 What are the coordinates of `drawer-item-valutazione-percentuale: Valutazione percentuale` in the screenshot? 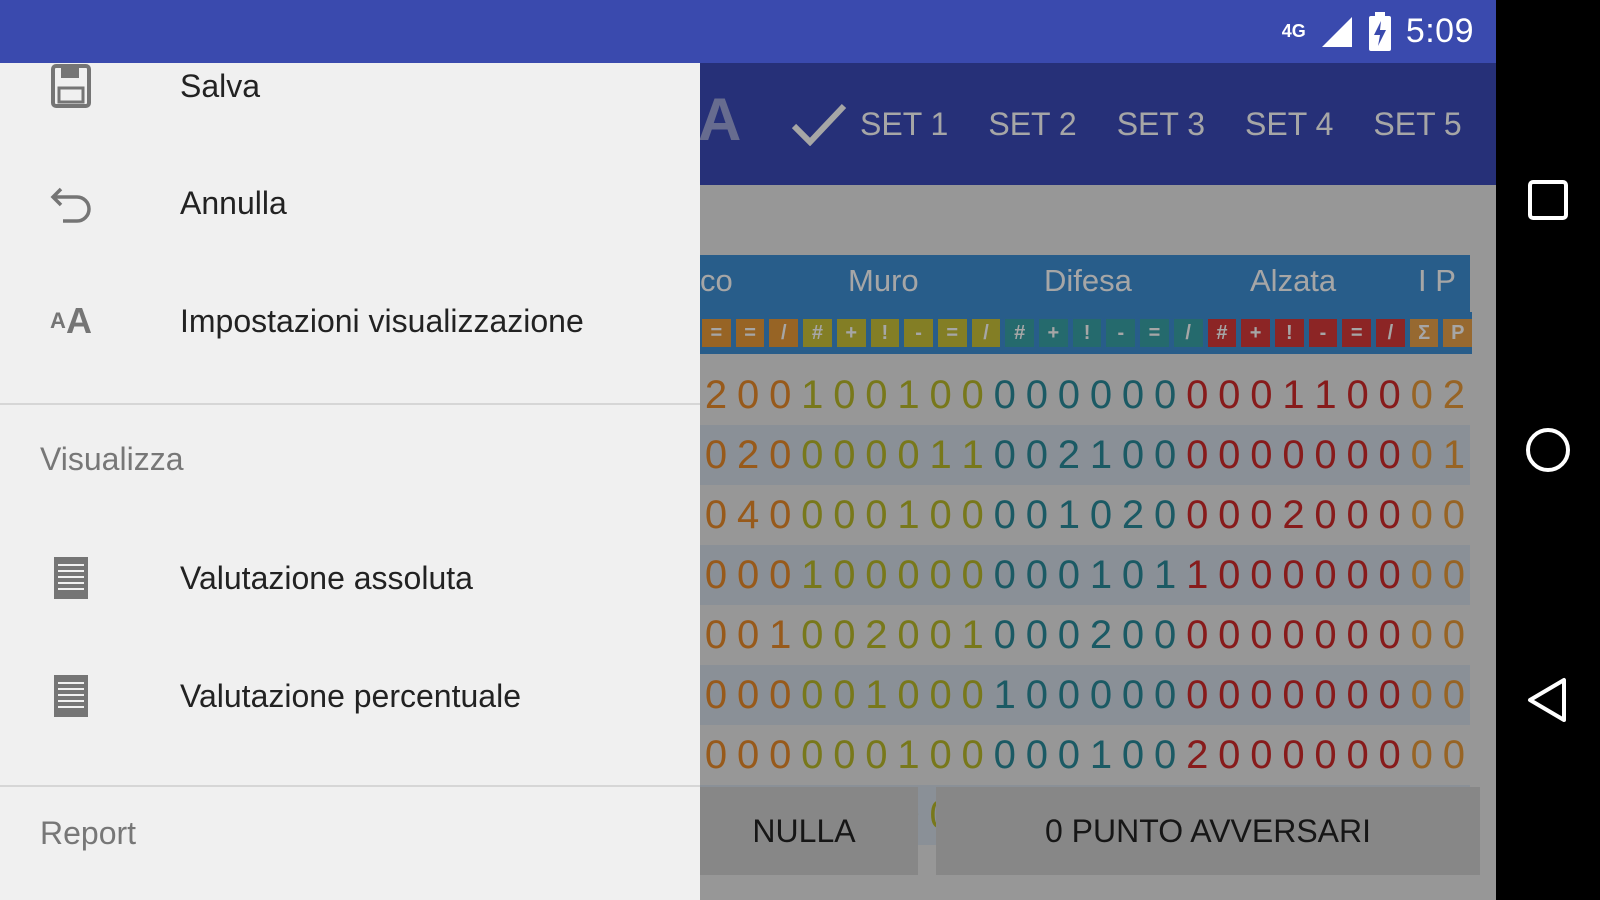 It's located at (350, 696).